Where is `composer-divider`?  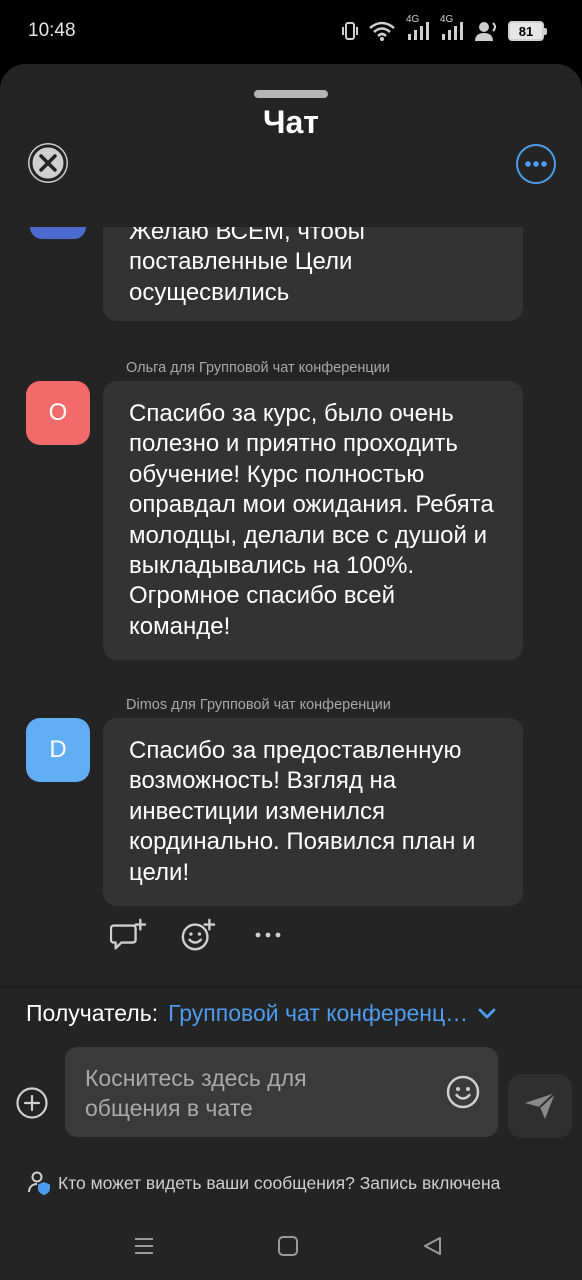 composer-divider is located at coordinates (291, 987).